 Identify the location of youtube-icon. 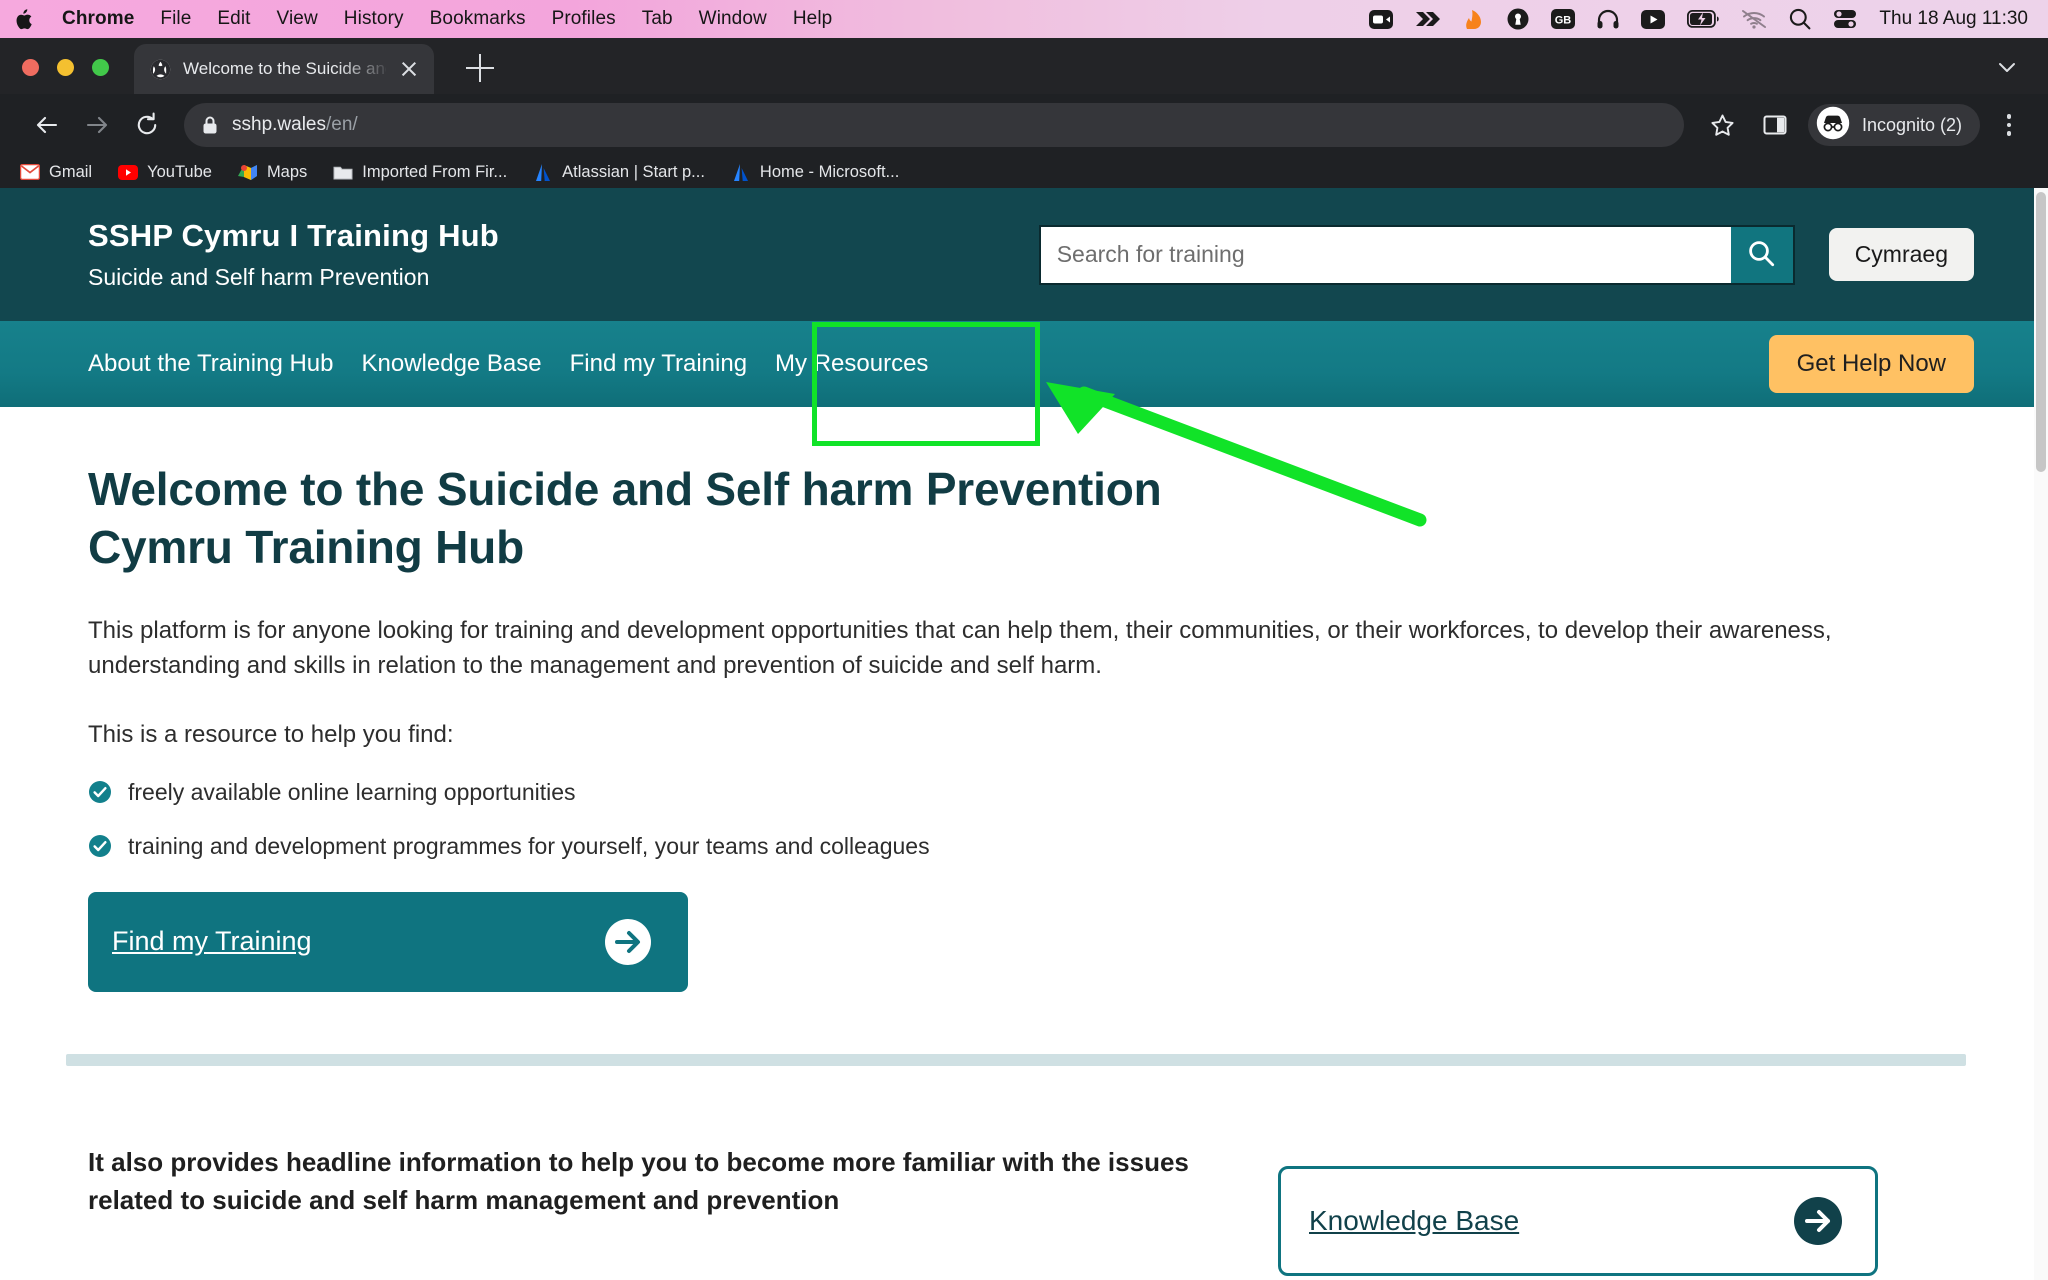
(128, 172).